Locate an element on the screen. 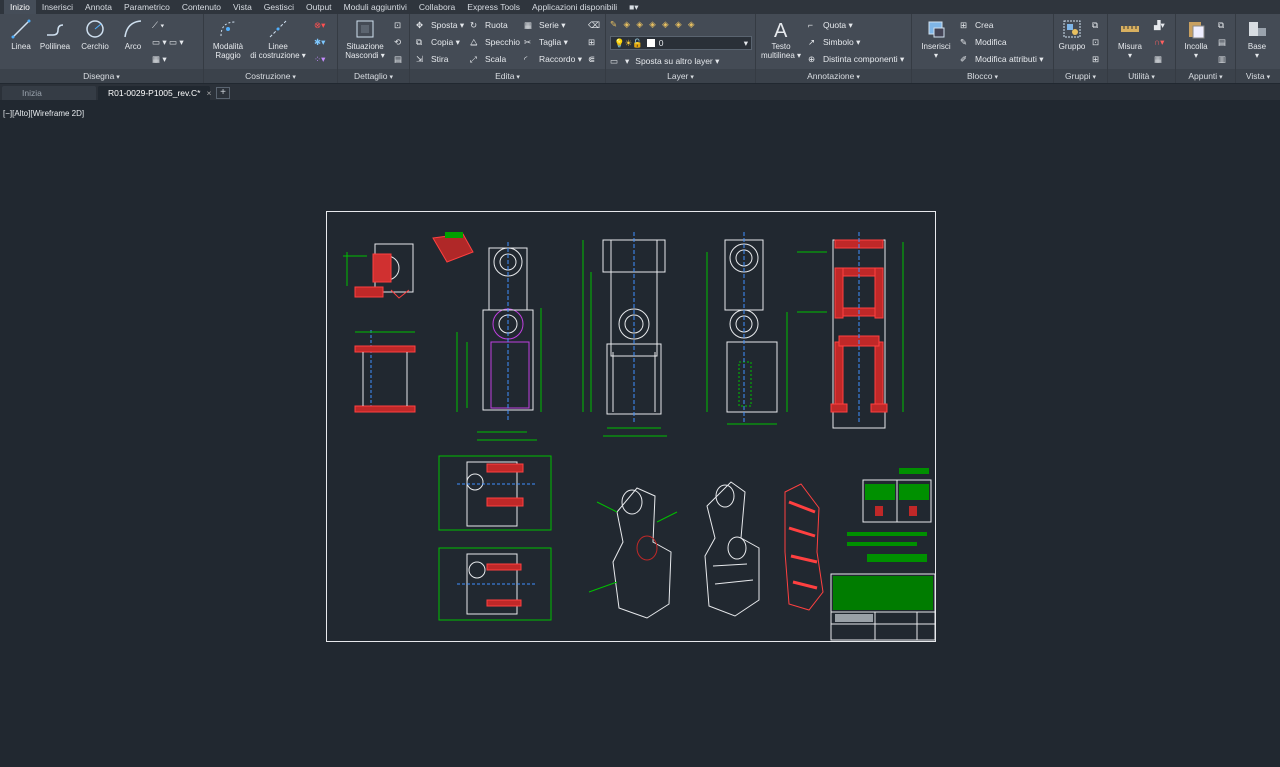  tab-vista: Vista is located at coordinates (242, 7).